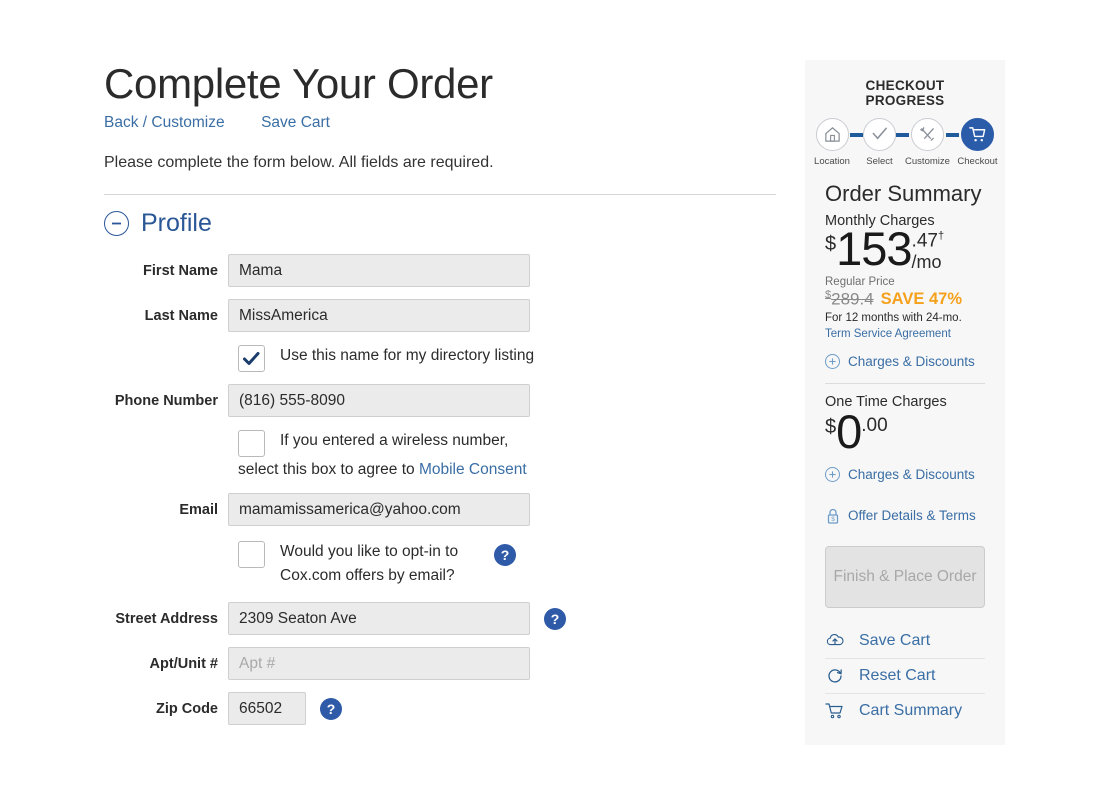 Image resolution: width=1099 pixels, height=787 pixels. Describe the element at coordinates (835, 640) in the screenshot. I see `cloud-upload-icon` at that location.